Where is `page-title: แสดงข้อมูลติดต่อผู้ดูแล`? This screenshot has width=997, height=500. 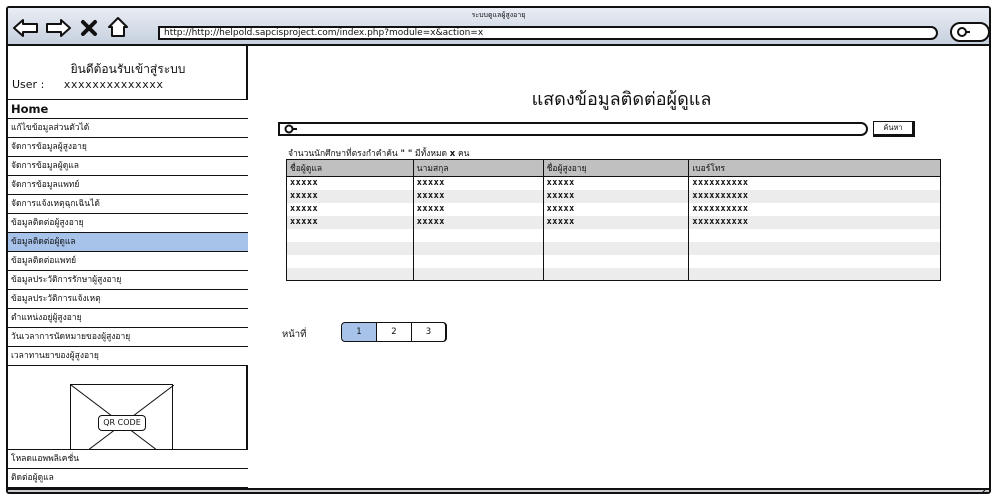
page-title: แสดงข้อมูลติดต่อผู้ดูแล is located at coordinates (621, 99).